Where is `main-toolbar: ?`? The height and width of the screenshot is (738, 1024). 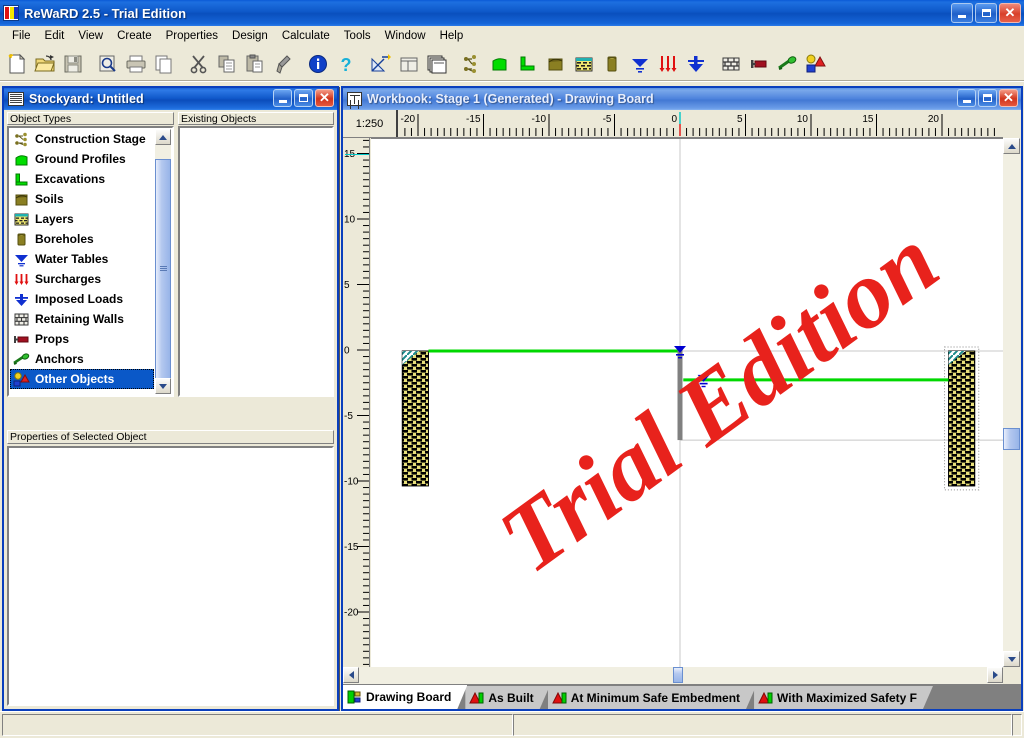 main-toolbar: ? is located at coordinates (512, 64).